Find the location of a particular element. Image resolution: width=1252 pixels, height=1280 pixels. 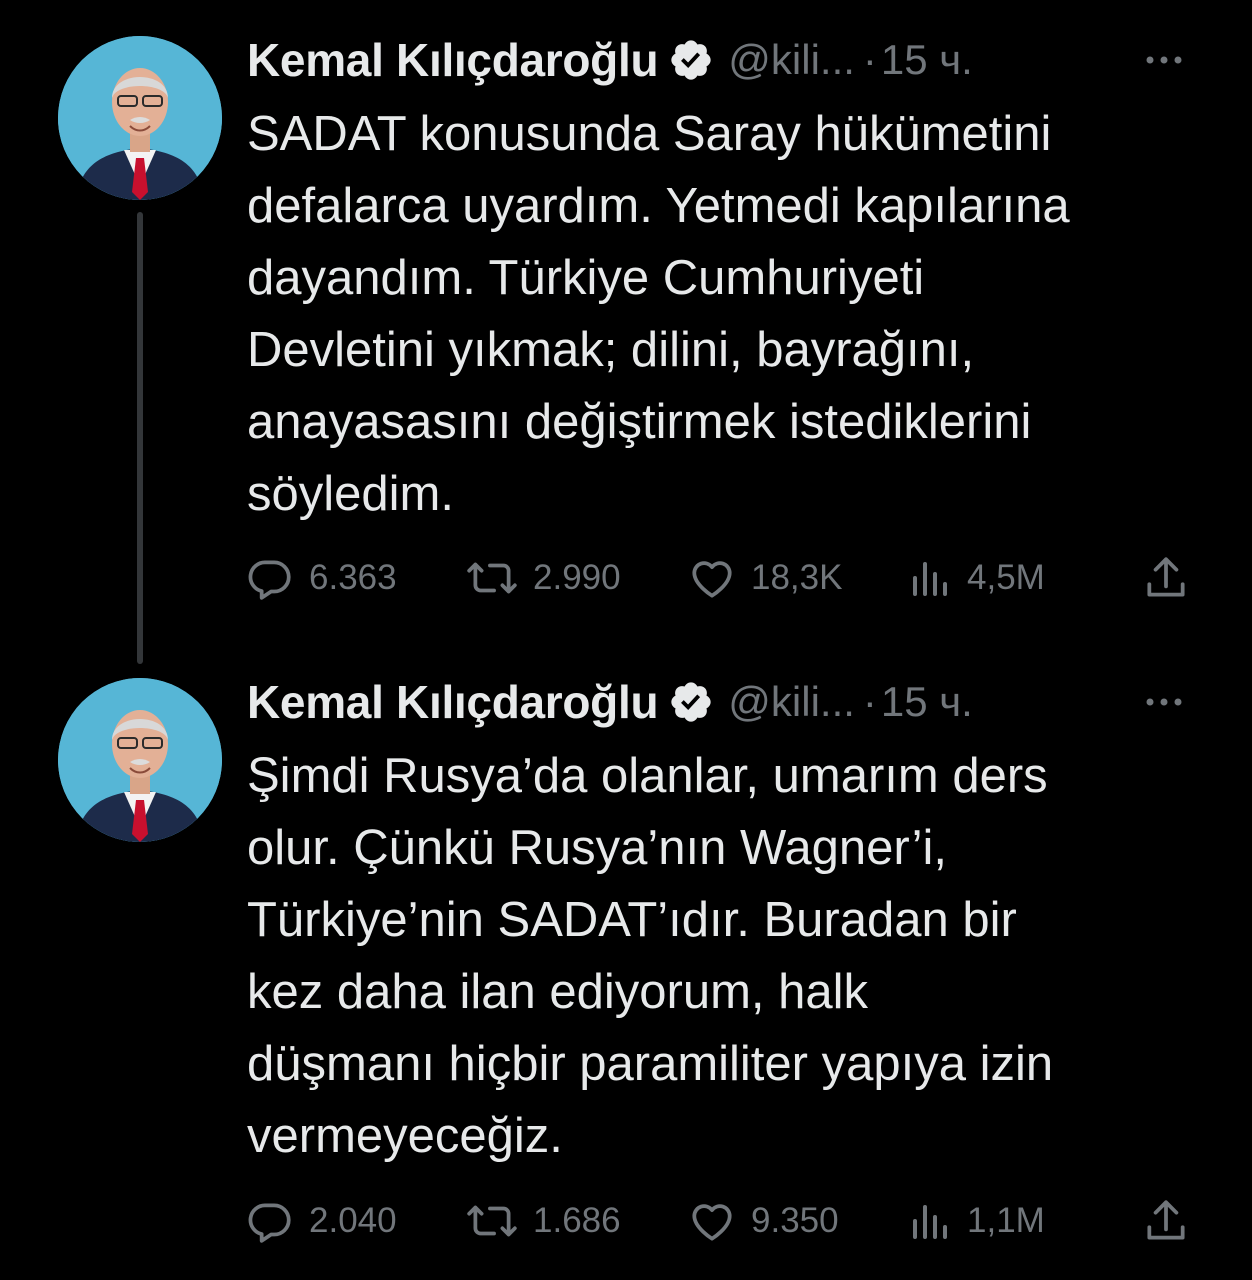

thread-line is located at coordinates (140, 438).